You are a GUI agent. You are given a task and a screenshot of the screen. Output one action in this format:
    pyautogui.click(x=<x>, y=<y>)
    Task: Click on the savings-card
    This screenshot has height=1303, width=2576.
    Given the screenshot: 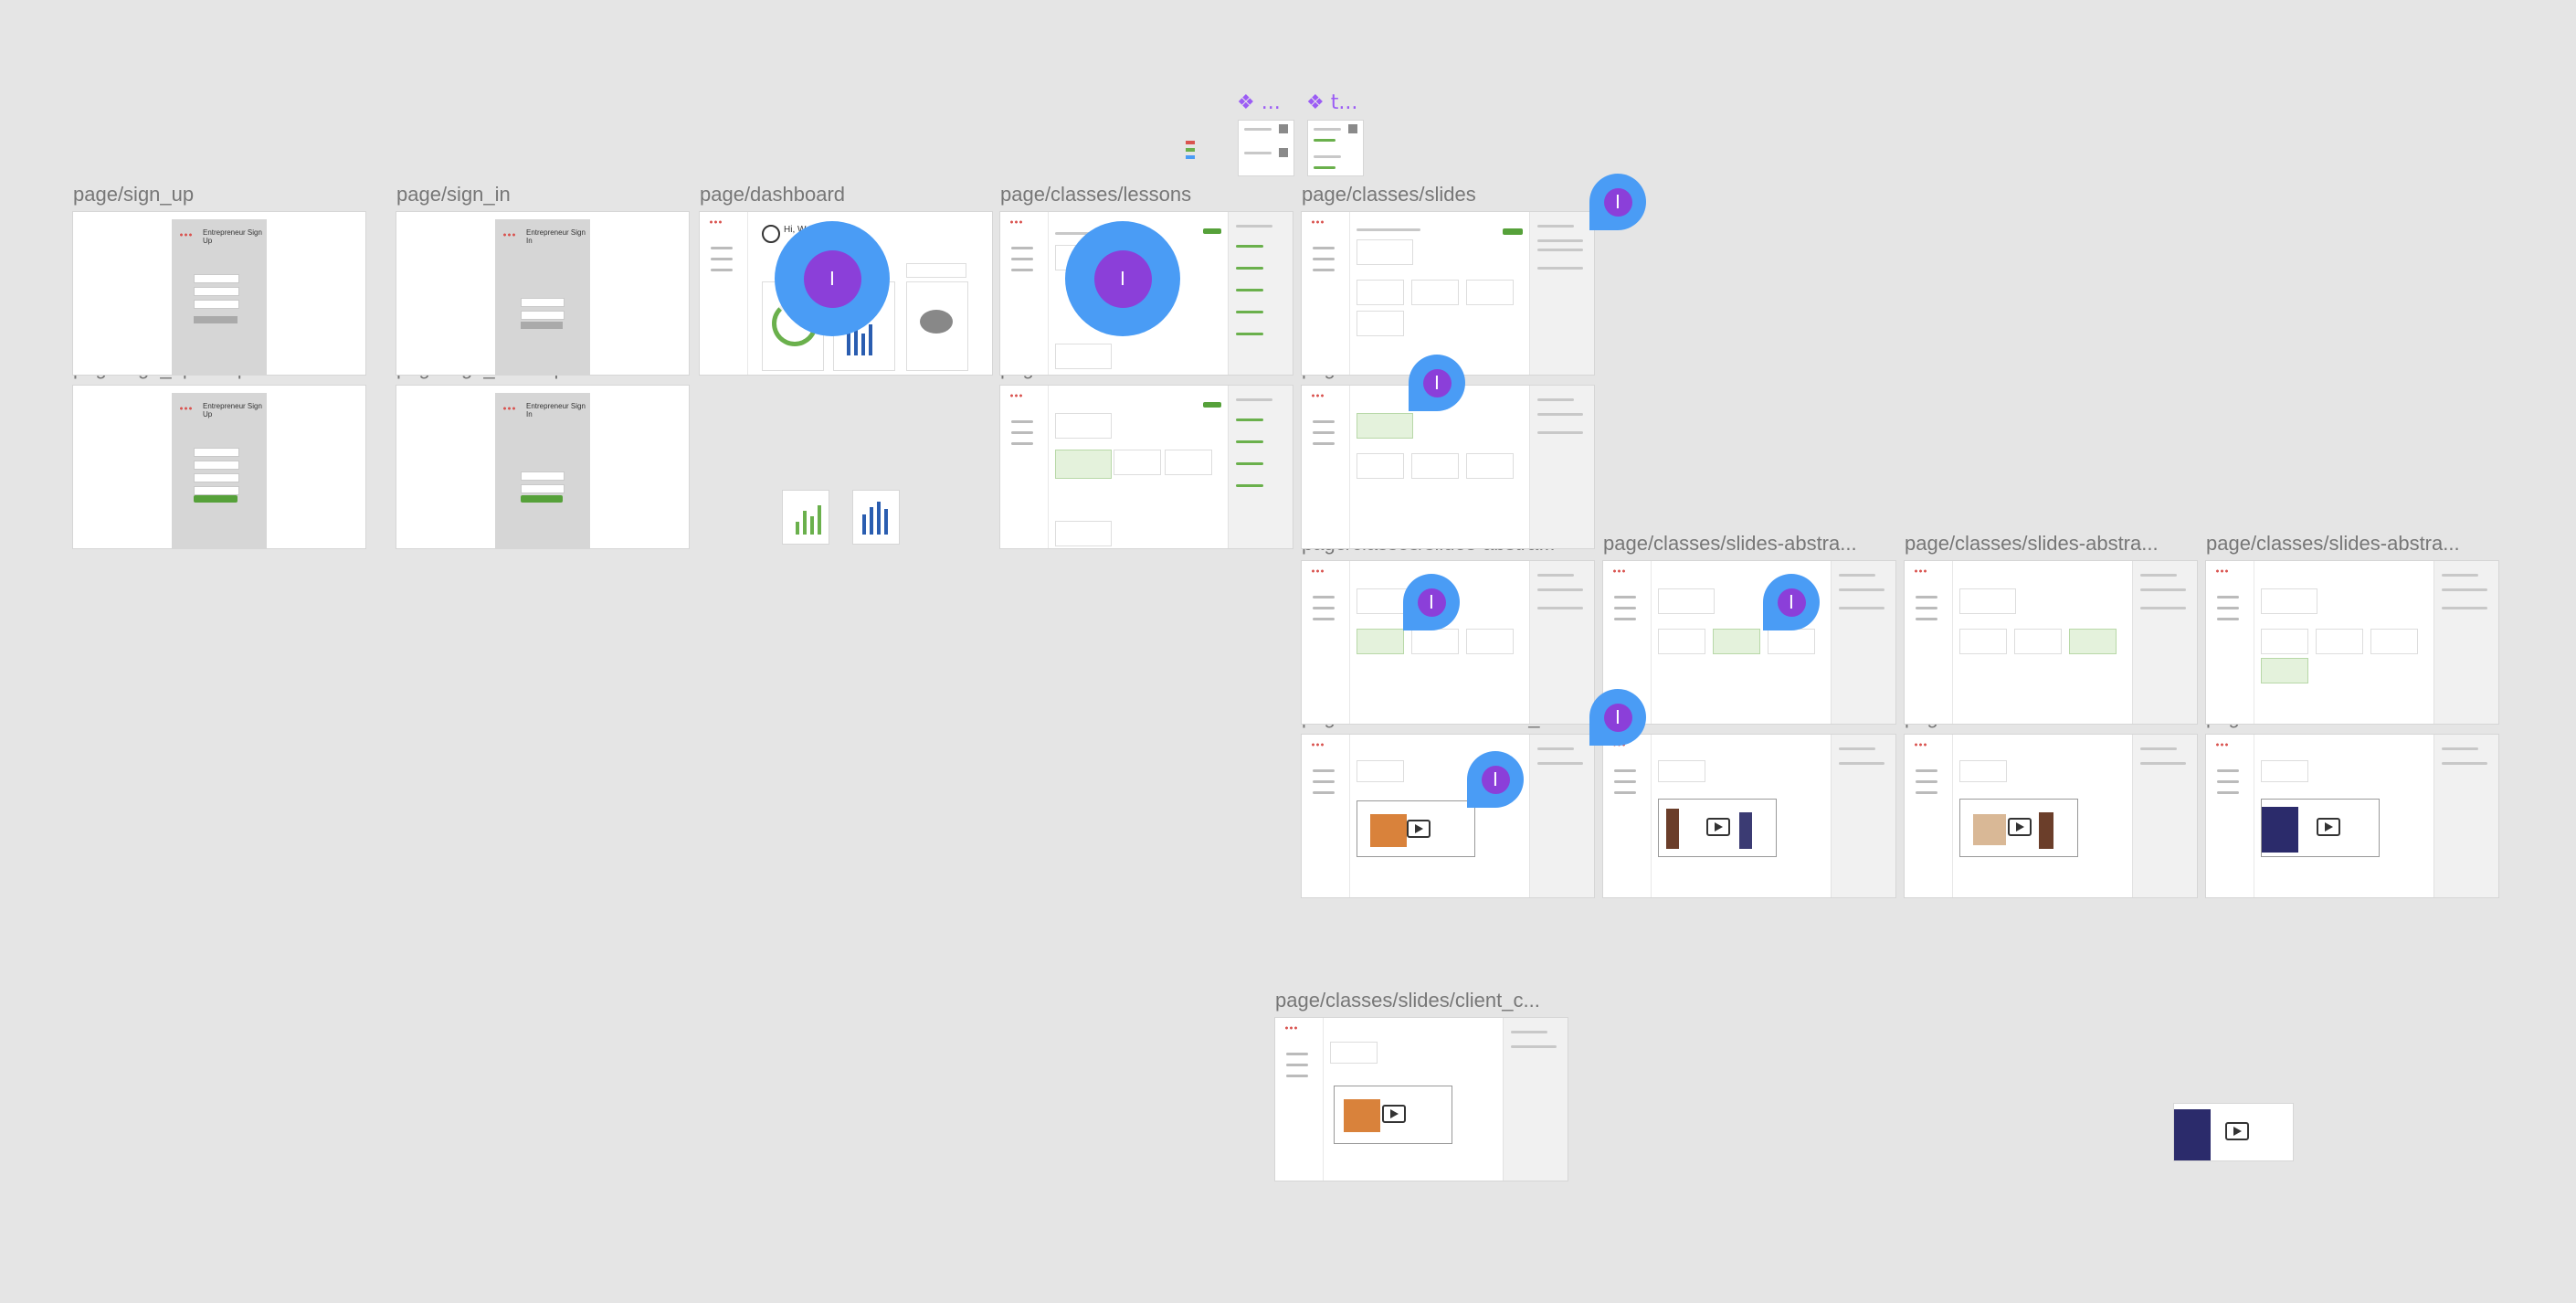 What is the action you would take?
    pyautogui.click(x=937, y=326)
    